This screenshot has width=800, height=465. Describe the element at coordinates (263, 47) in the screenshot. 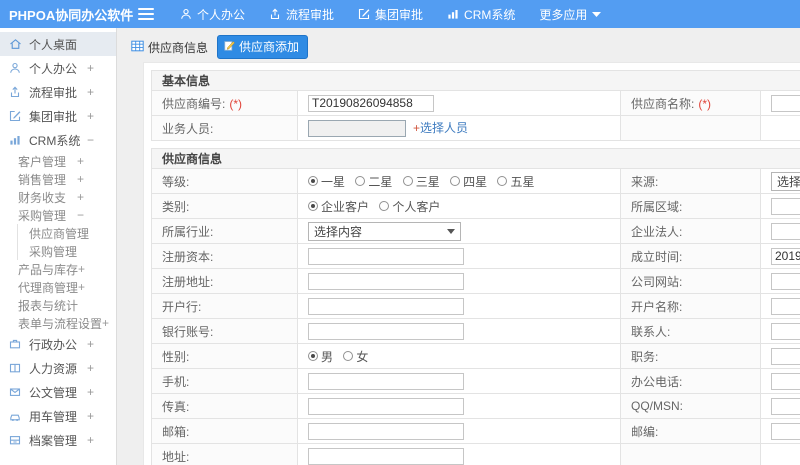

I see `tab-supplier-add: 供应商添加` at that location.